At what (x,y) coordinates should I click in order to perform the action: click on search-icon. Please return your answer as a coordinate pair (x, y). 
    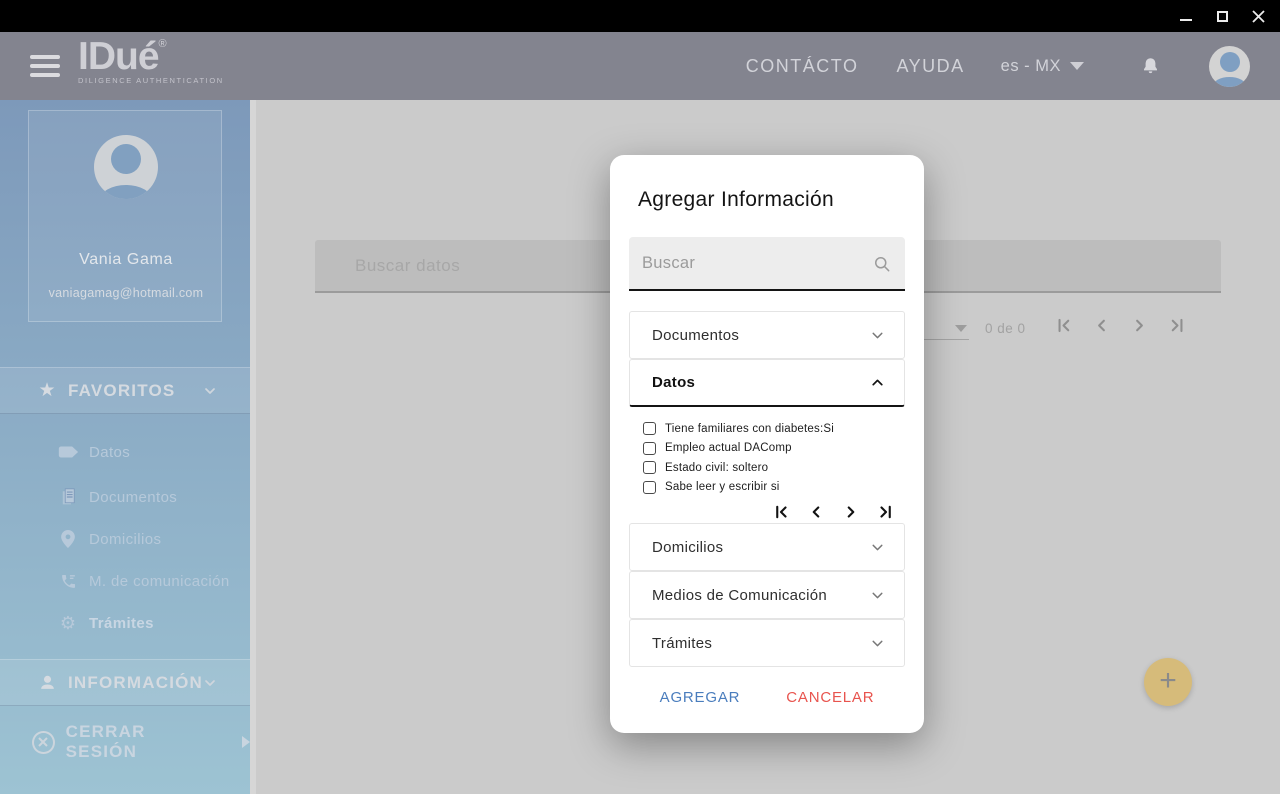
    Looking at the image, I should click on (882, 266).